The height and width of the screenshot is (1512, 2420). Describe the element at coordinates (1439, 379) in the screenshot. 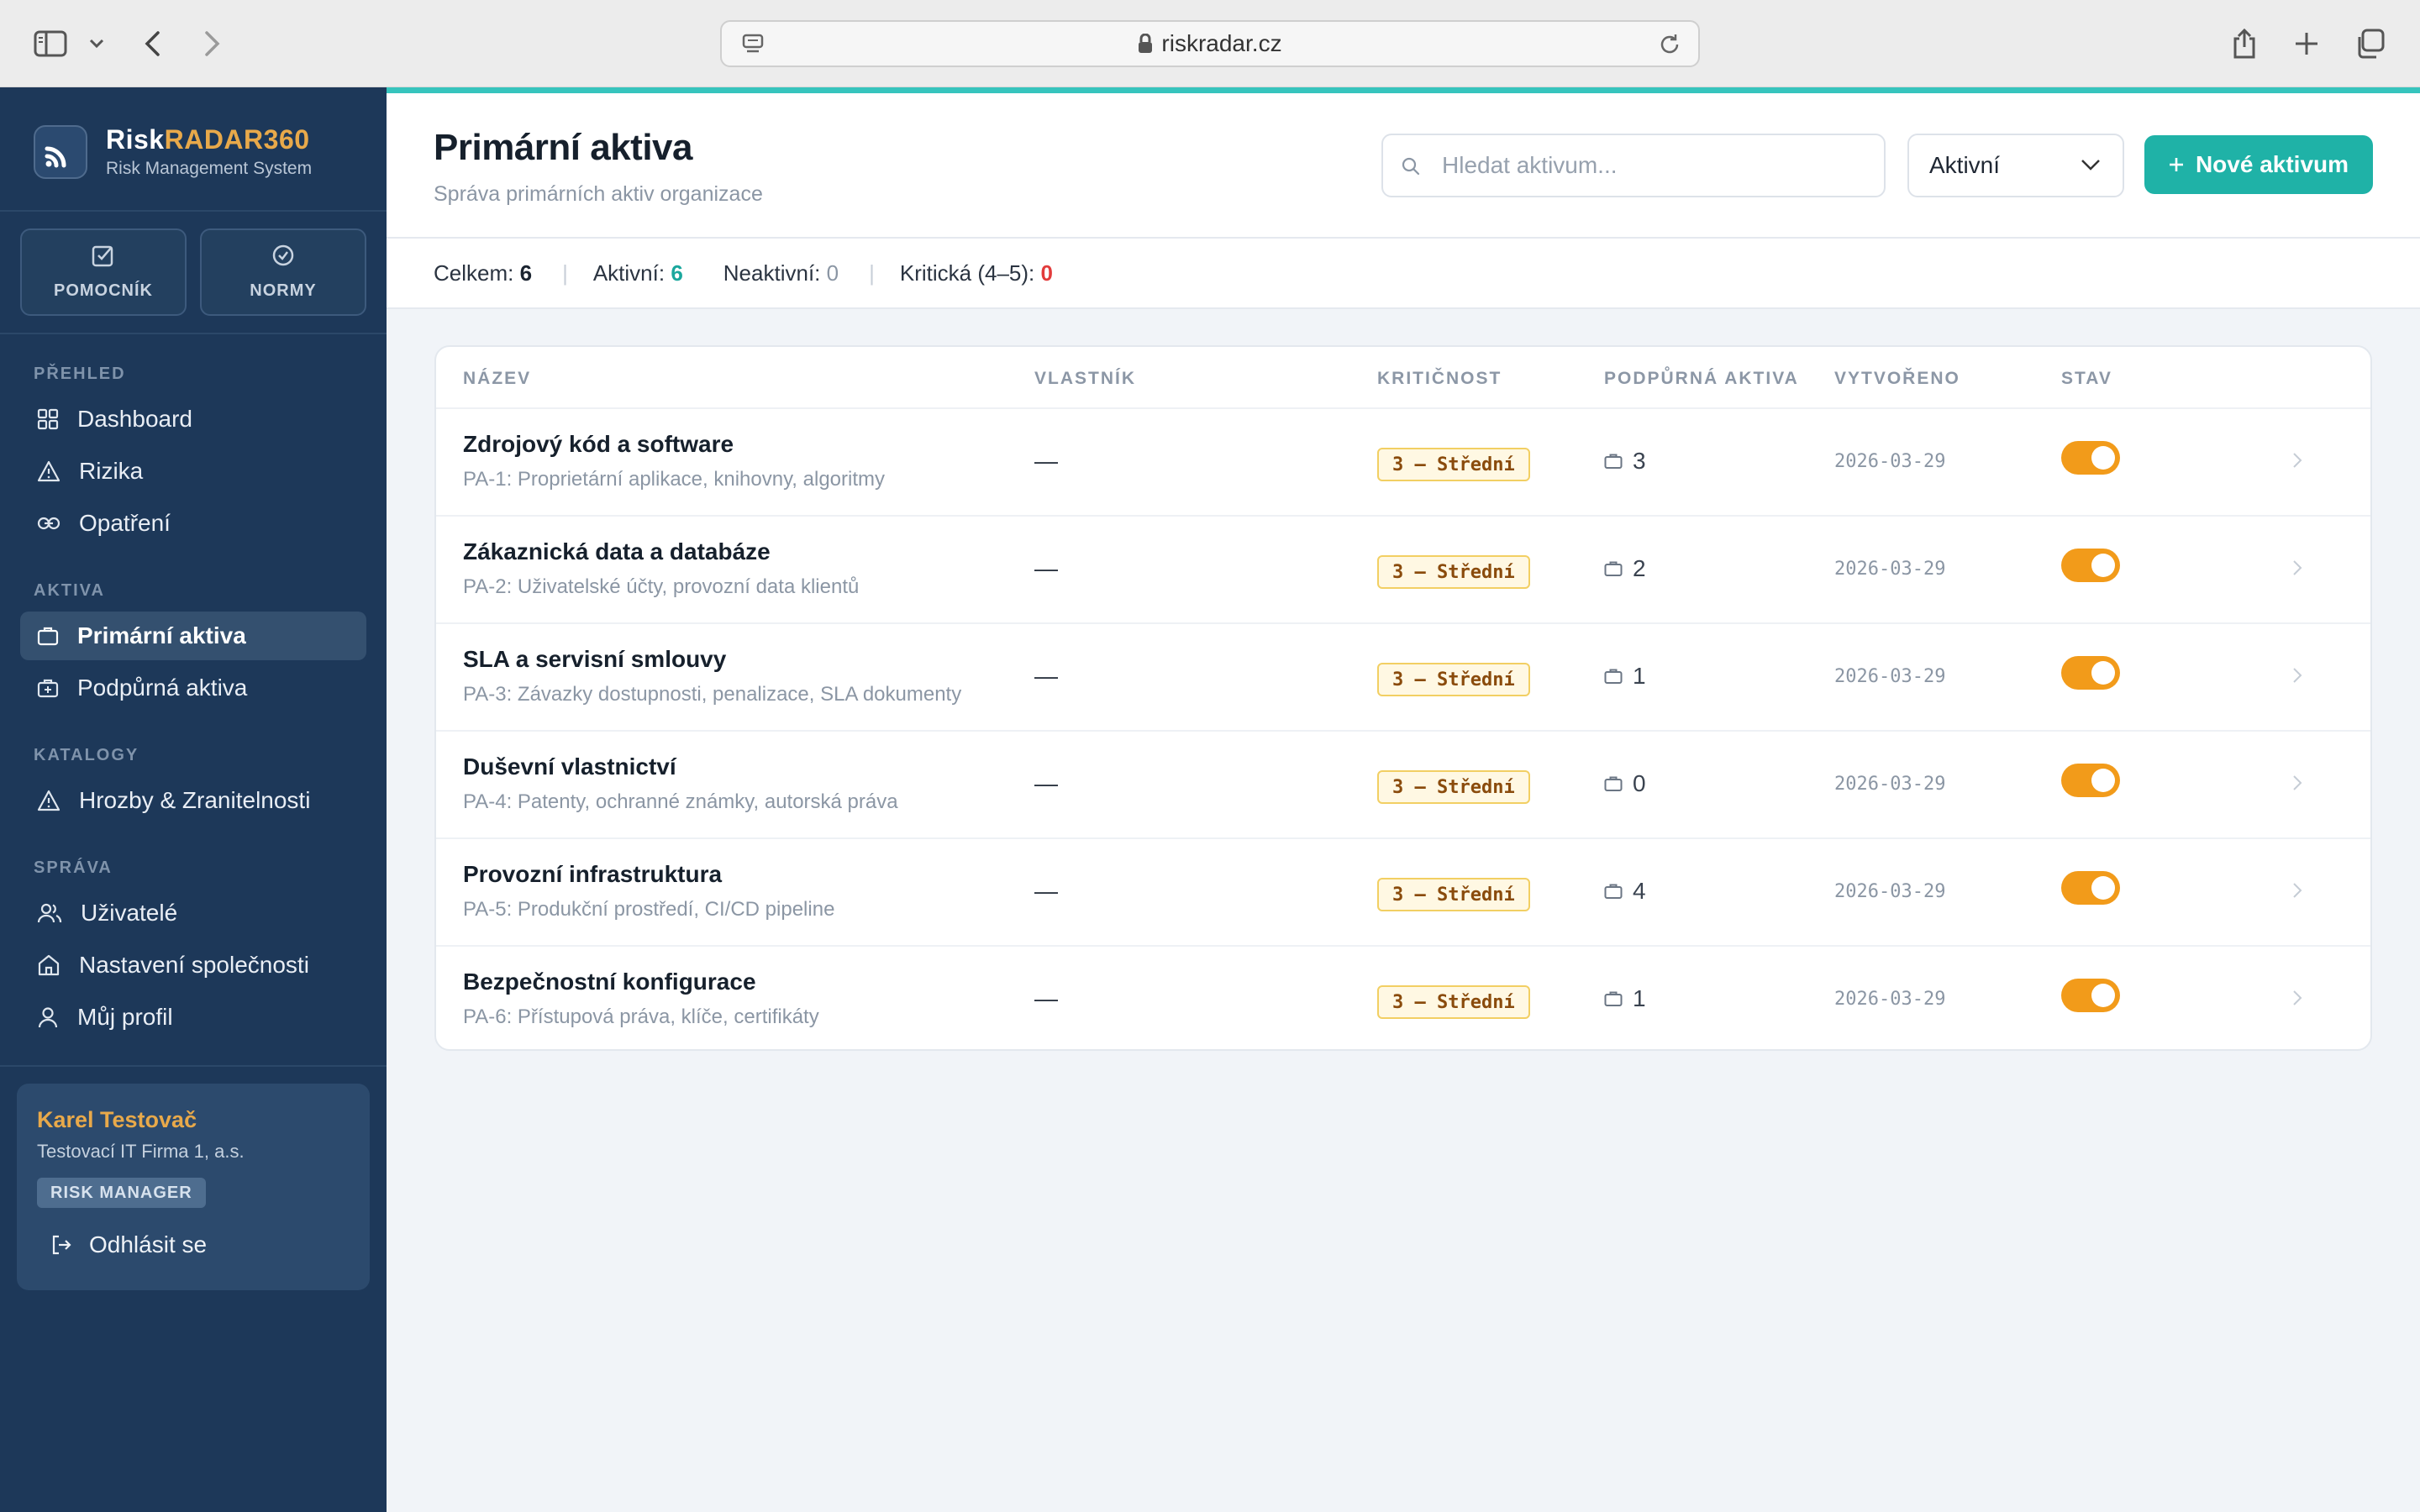

I see `column-header-criticality: KRITIČNOST` at that location.